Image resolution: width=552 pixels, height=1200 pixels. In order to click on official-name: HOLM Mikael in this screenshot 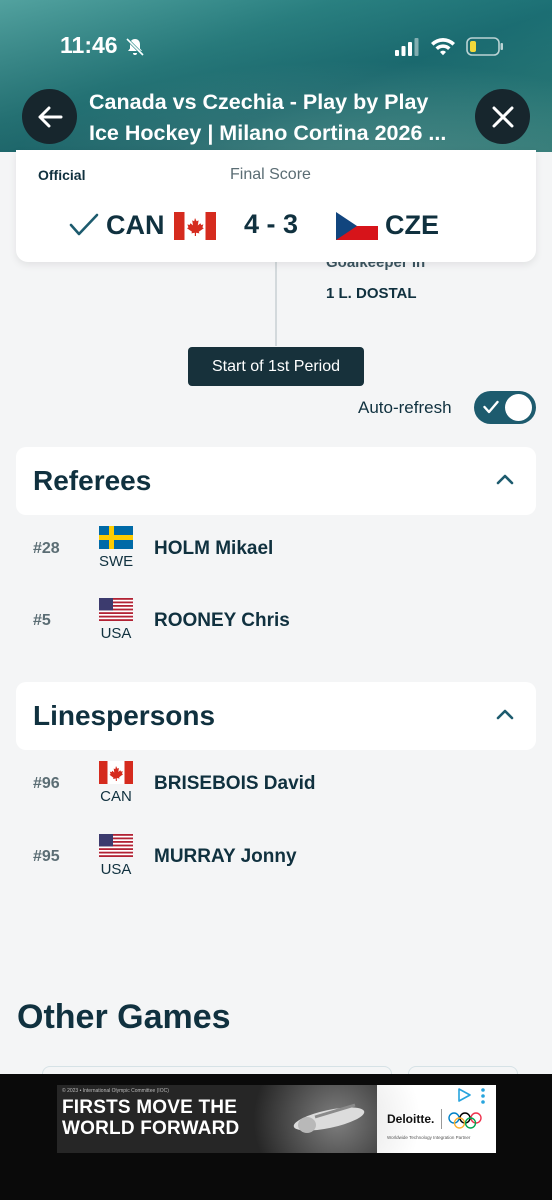, I will do `click(214, 548)`.